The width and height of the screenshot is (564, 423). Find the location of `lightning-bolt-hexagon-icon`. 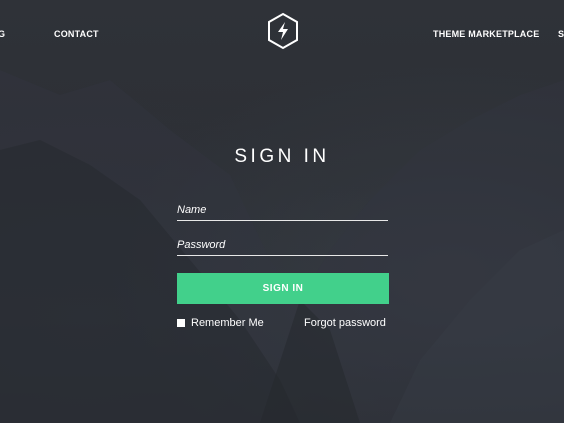

lightning-bolt-hexagon-icon is located at coordinates (283, 31).